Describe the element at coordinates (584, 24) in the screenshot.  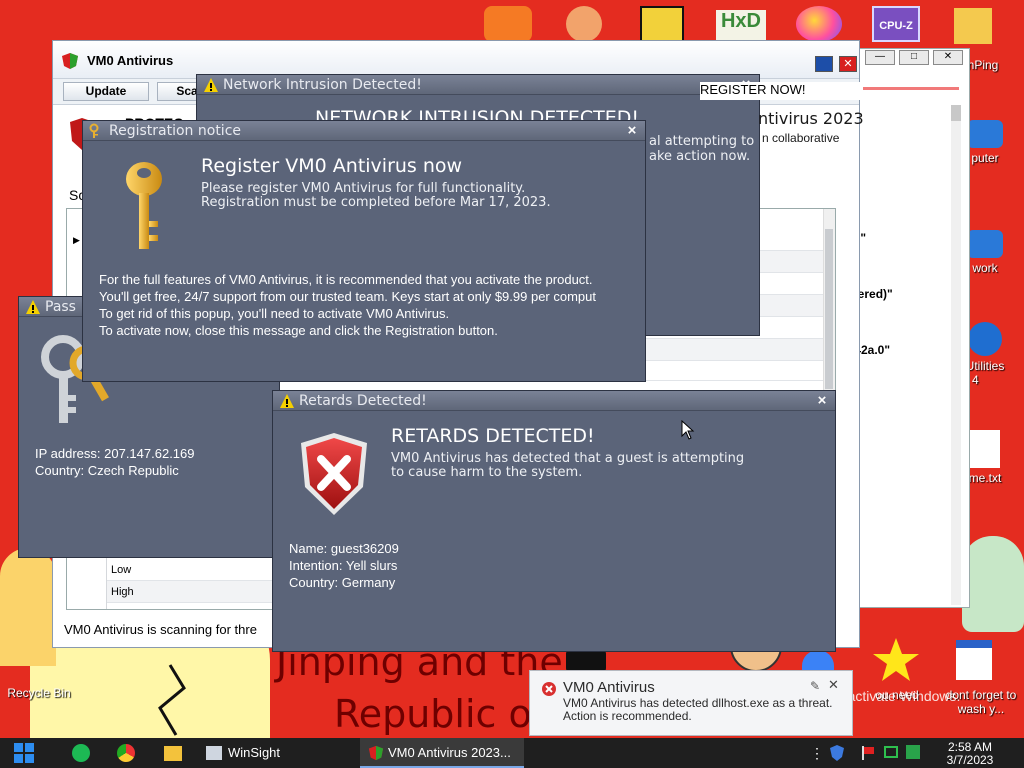
I see `user-avatar-icon` at that location.